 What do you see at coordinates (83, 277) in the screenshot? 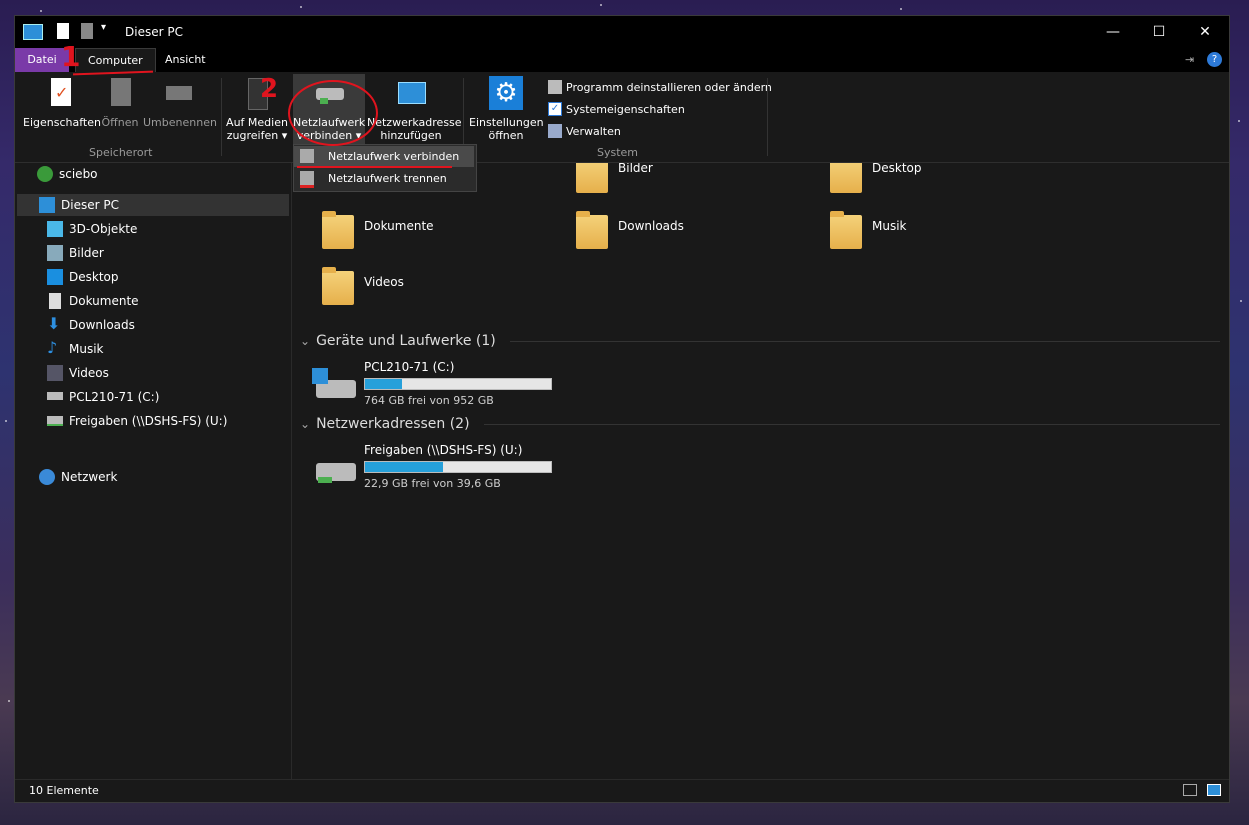
I see `nav-item-desktop: Desktop` at bounding box center [83, 277].